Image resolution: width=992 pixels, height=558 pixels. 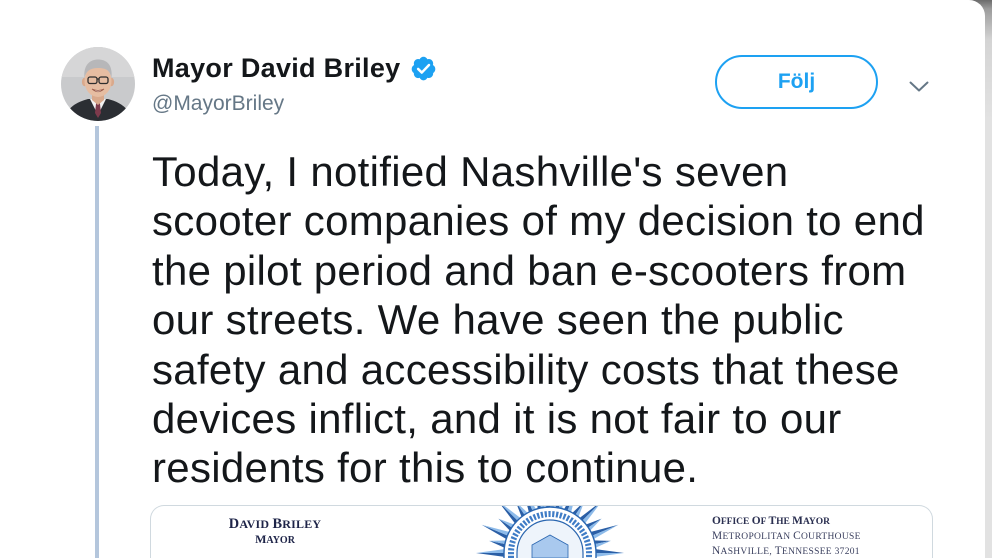 What do you see at coordinates (498, 320) in the screenshot?
I see `tweet-text-line: our streets. We have seen the public` at bounding box center [498, 320].